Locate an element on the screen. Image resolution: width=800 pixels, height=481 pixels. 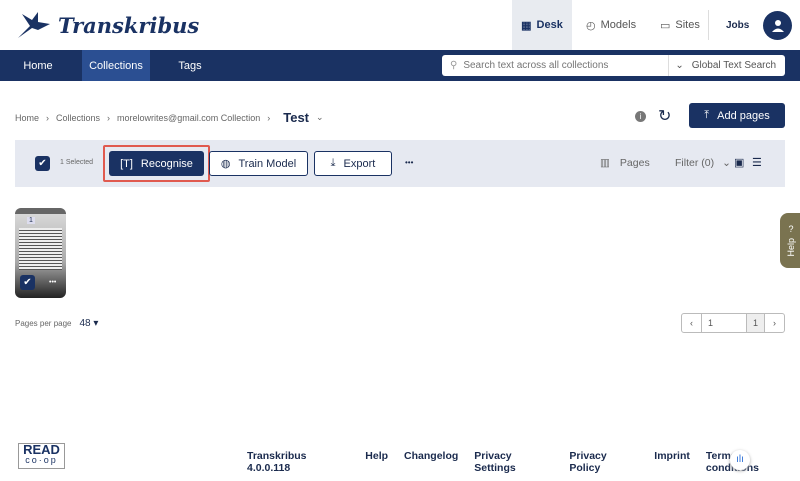
changelog-link: Changelog is located at coordinates (431, 462).